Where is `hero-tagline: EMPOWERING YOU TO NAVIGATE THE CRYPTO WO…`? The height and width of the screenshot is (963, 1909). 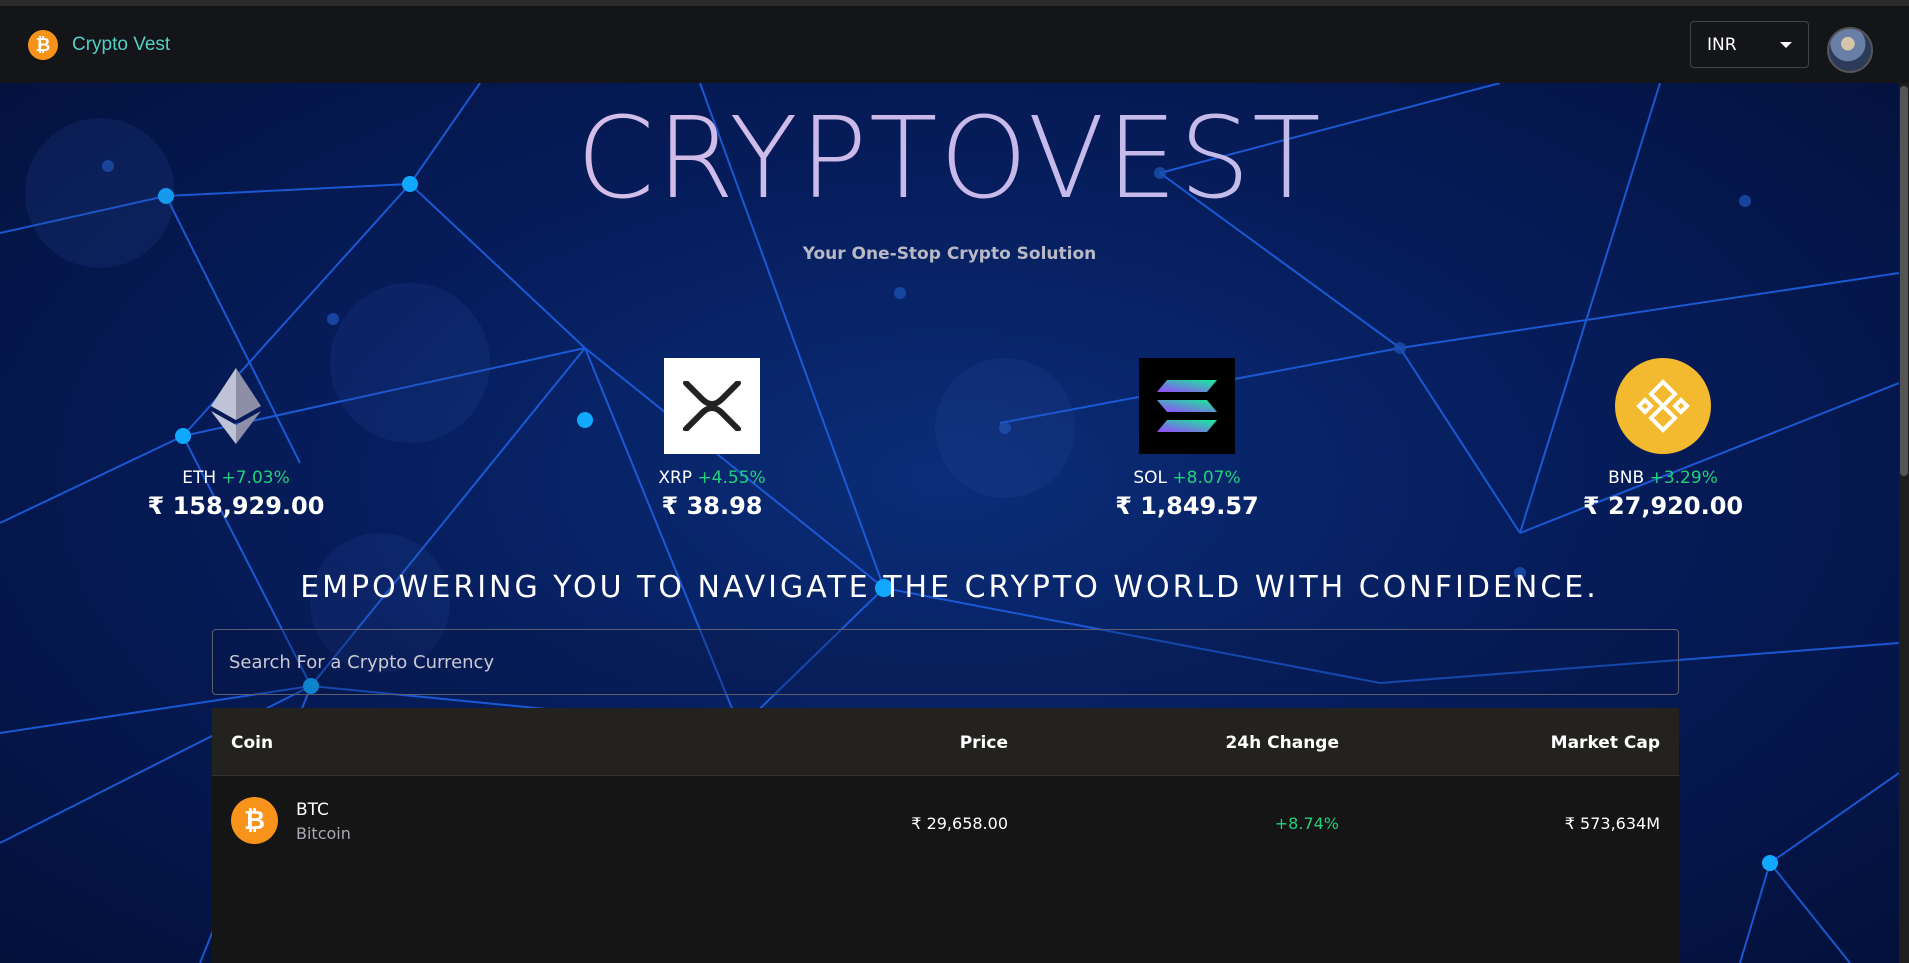
hero-tagline: EMPOWERING YOU TO NAVIGATE THE CRYPTO WO… is located at coordinates (949, 587).